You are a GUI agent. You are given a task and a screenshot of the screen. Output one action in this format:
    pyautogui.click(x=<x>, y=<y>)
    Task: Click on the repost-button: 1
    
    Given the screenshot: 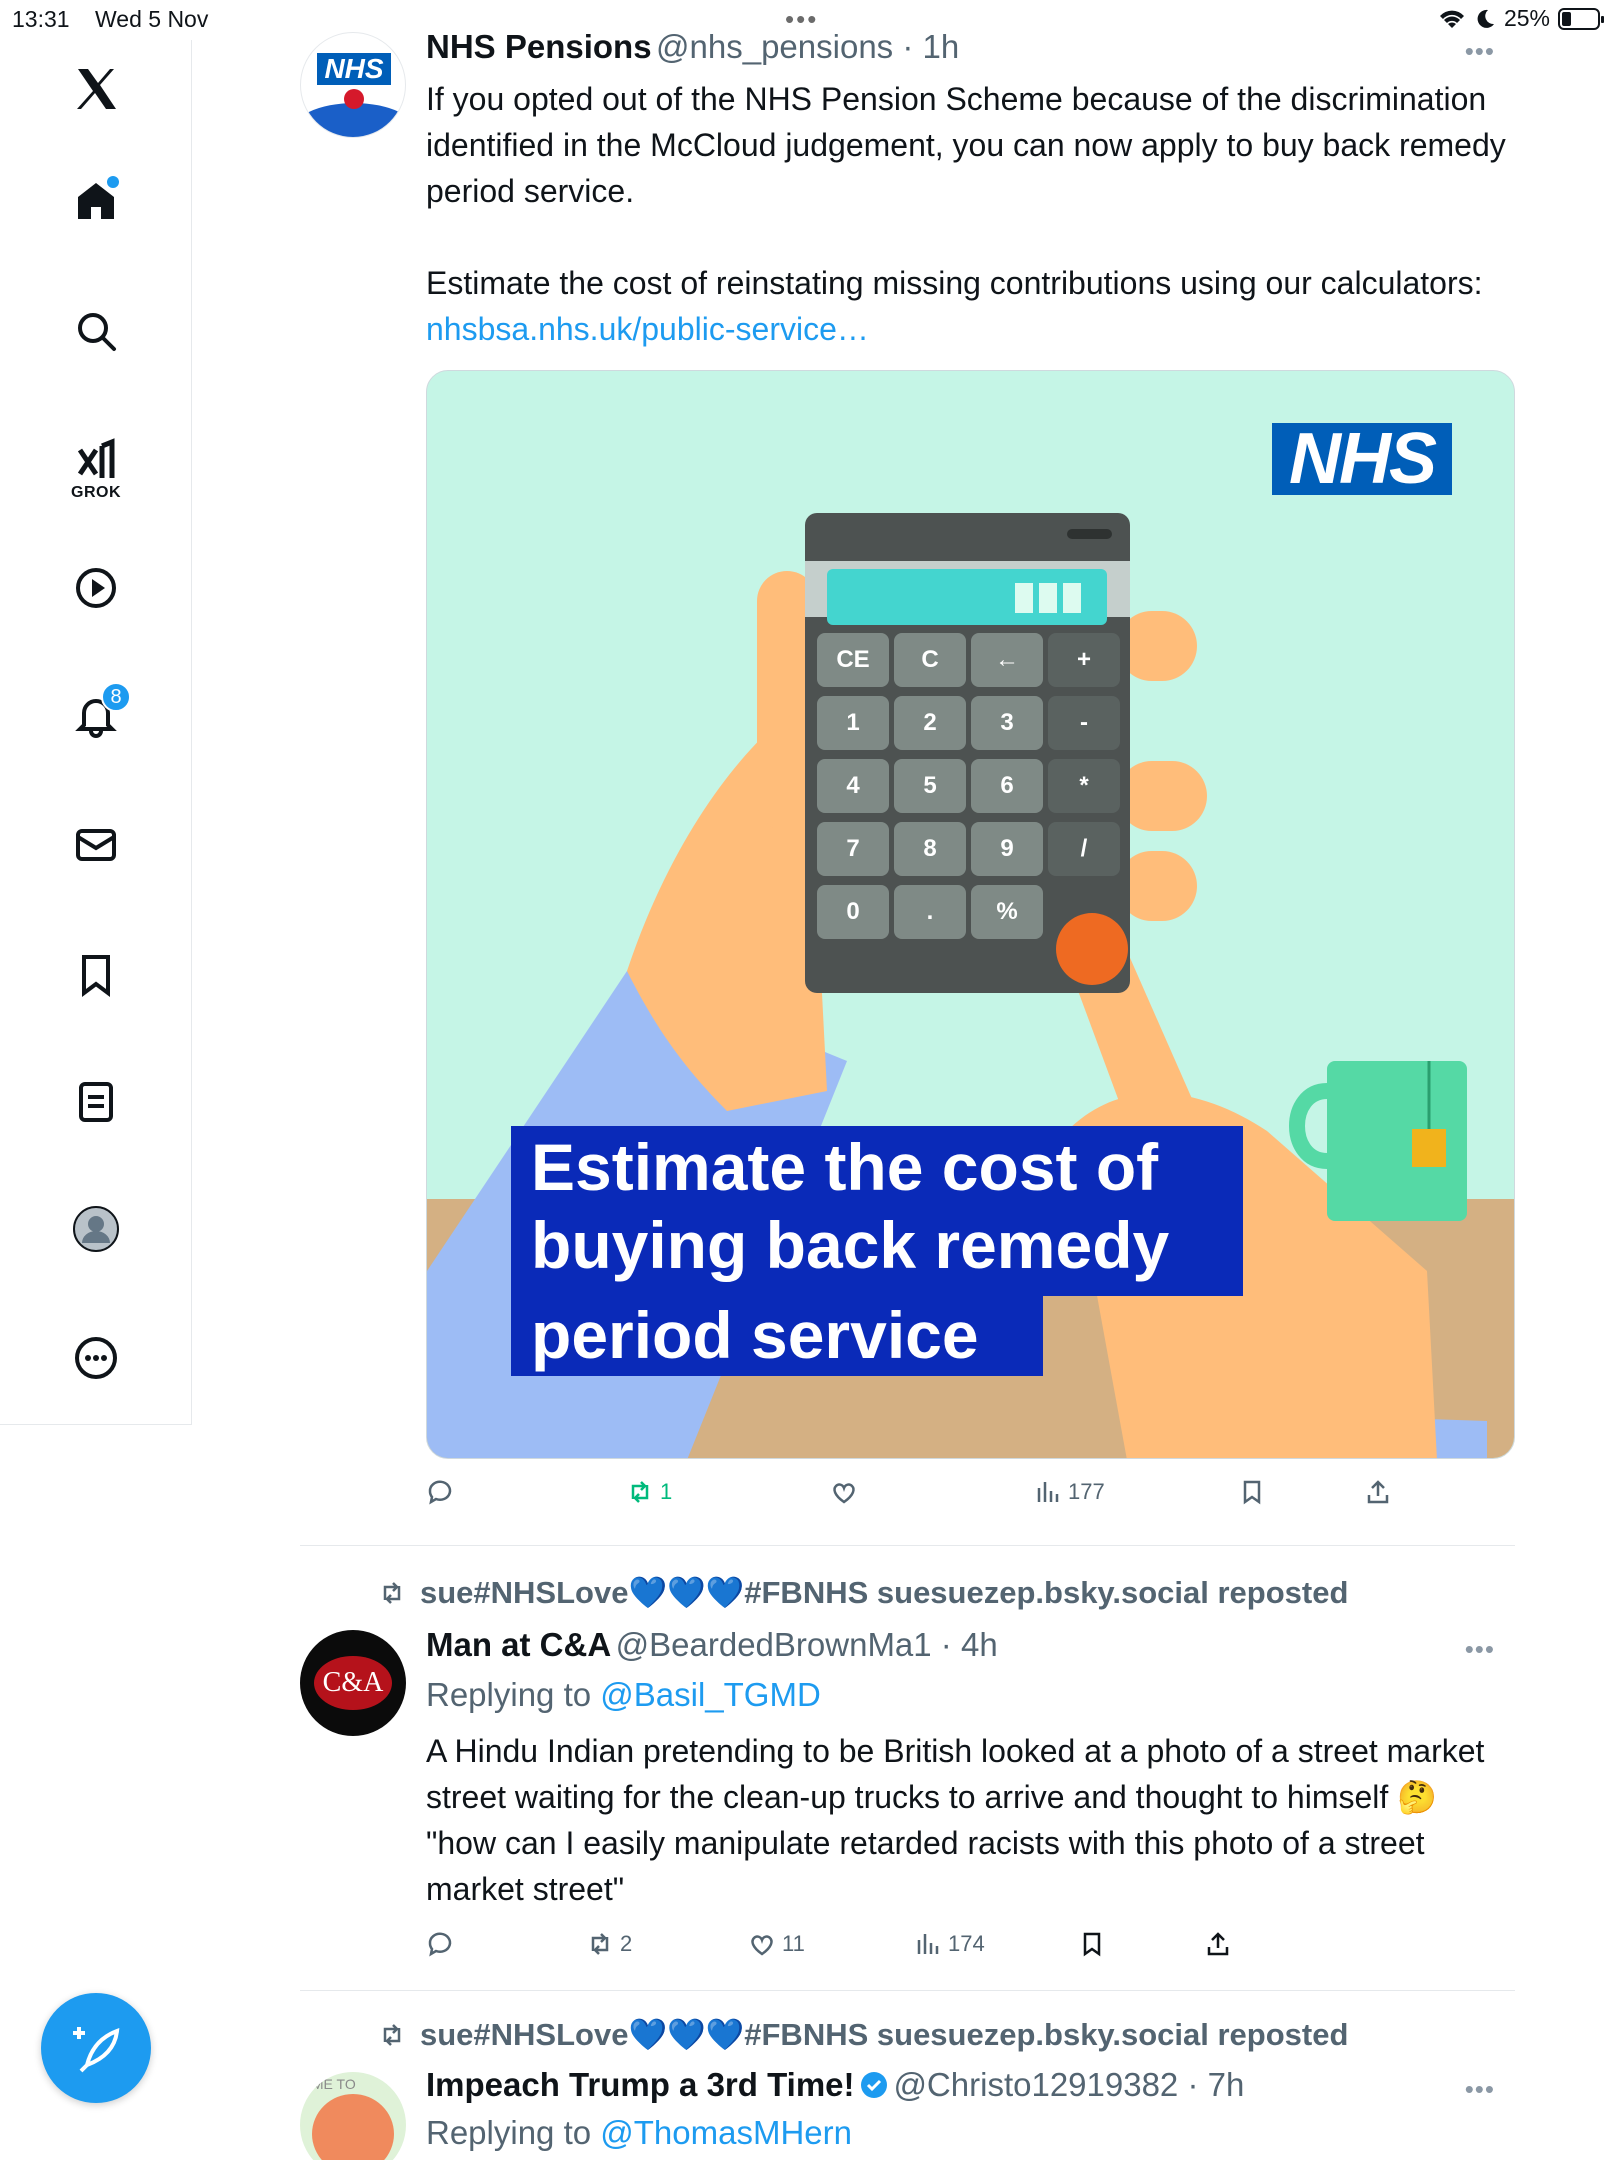 What is the action you would take?
    pyautogui.click(x=649, y=1492)
    